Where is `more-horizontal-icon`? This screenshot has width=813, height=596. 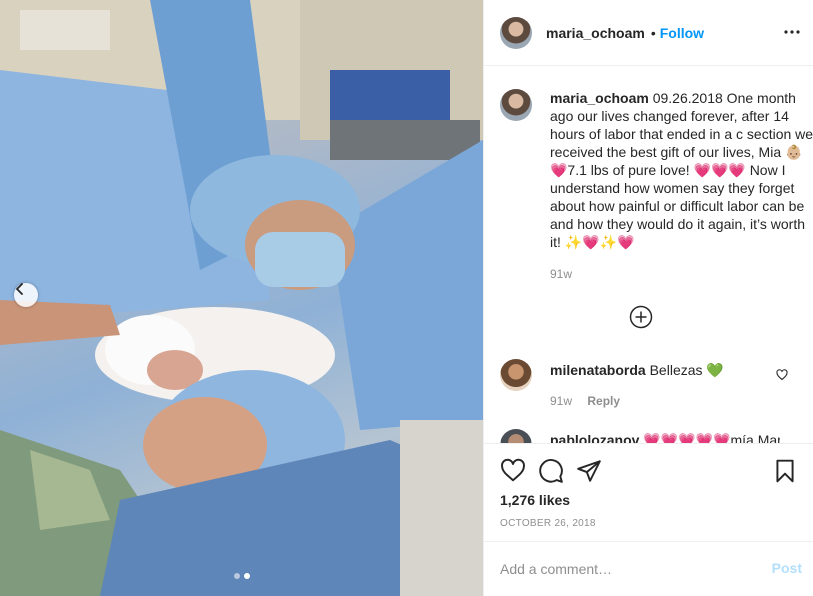 more-horizontal-icon is located at coordinates (792, 32).